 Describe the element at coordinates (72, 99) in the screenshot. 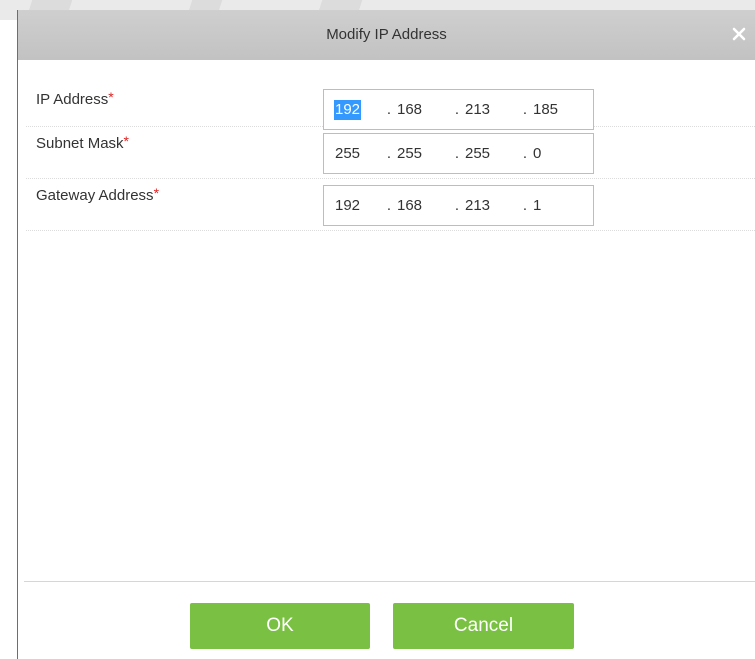

I see `ip-address-label-text: IP Address` at that location.